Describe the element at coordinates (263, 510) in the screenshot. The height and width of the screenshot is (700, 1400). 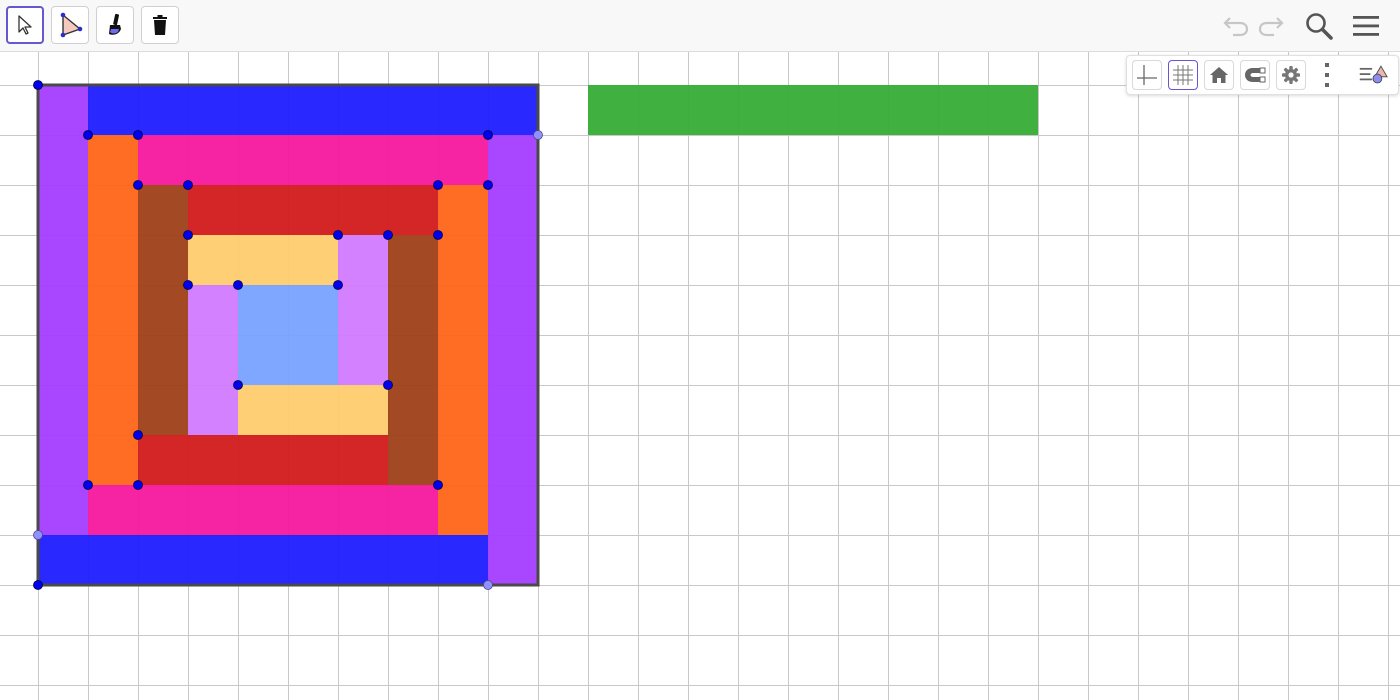
I see `bottom-pink-bar` at that location.